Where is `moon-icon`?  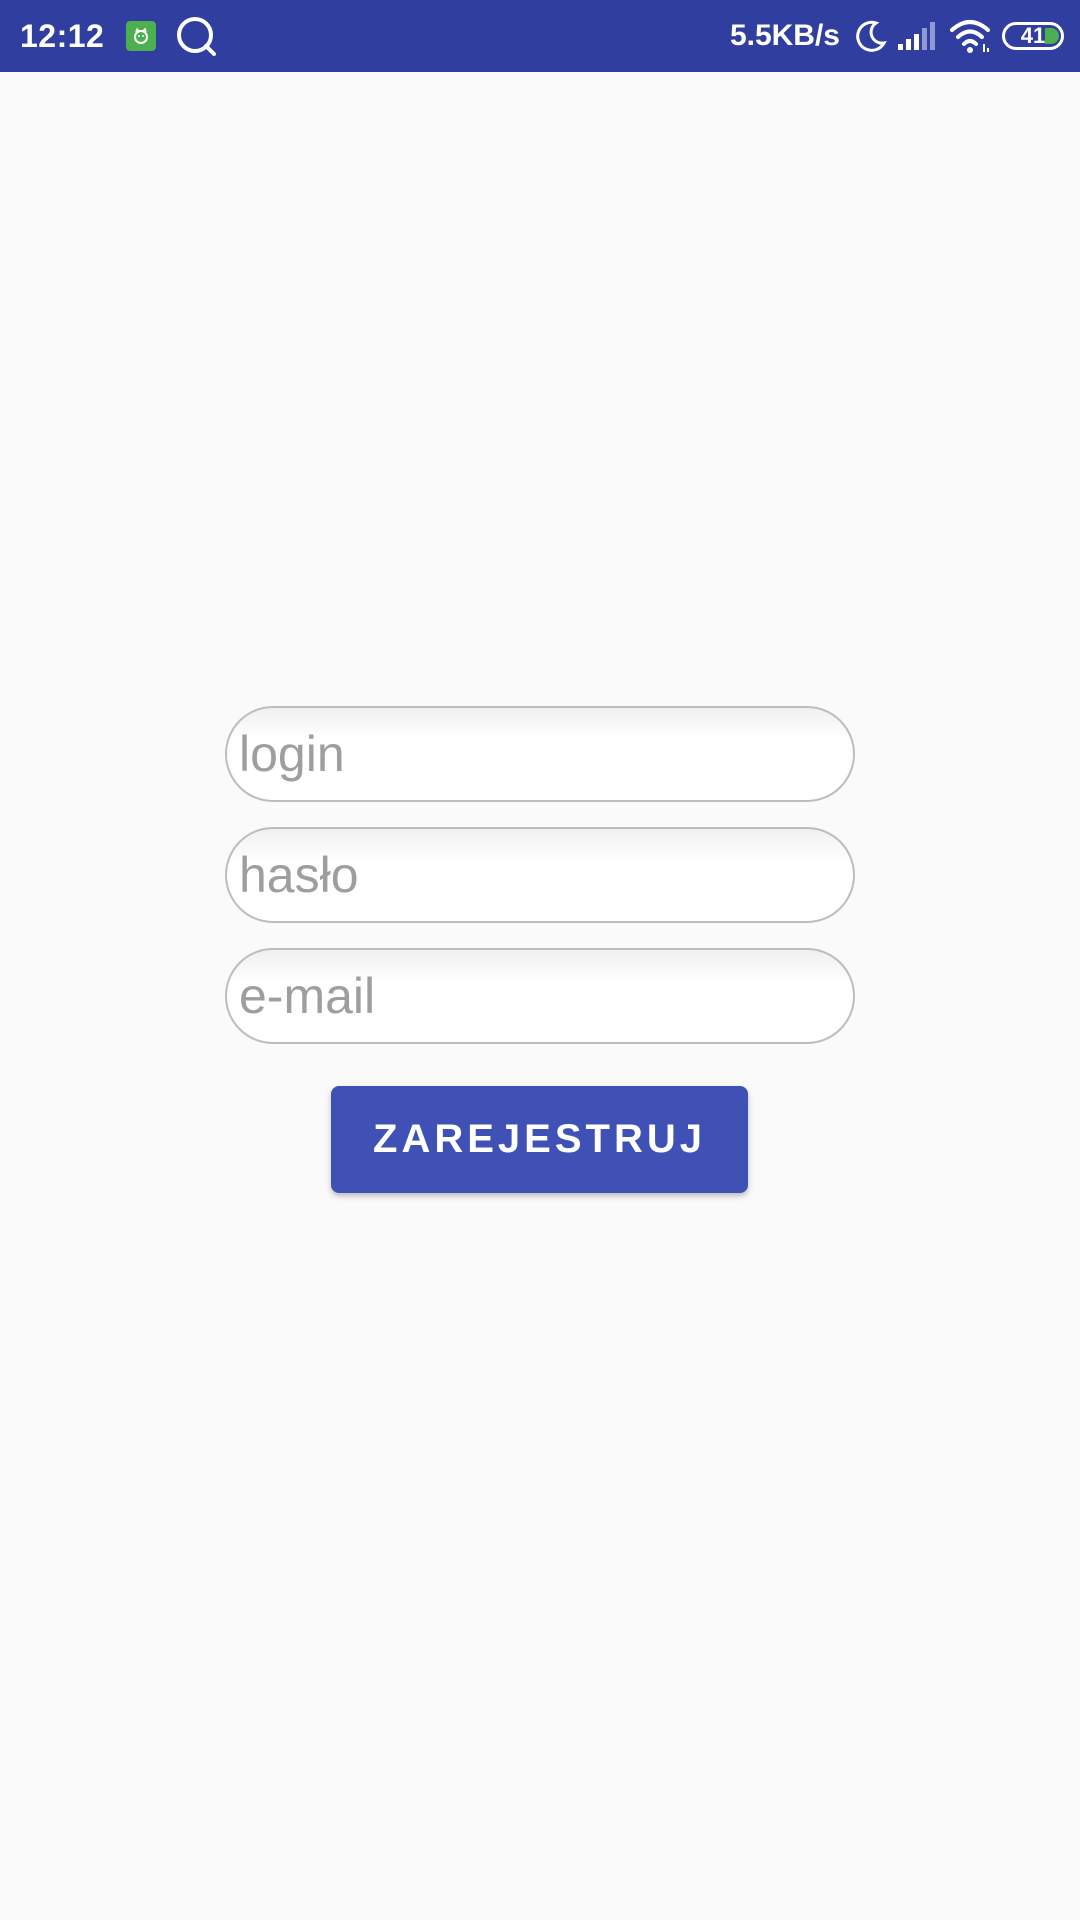 moon-icon is located at coordinates (871, 36).